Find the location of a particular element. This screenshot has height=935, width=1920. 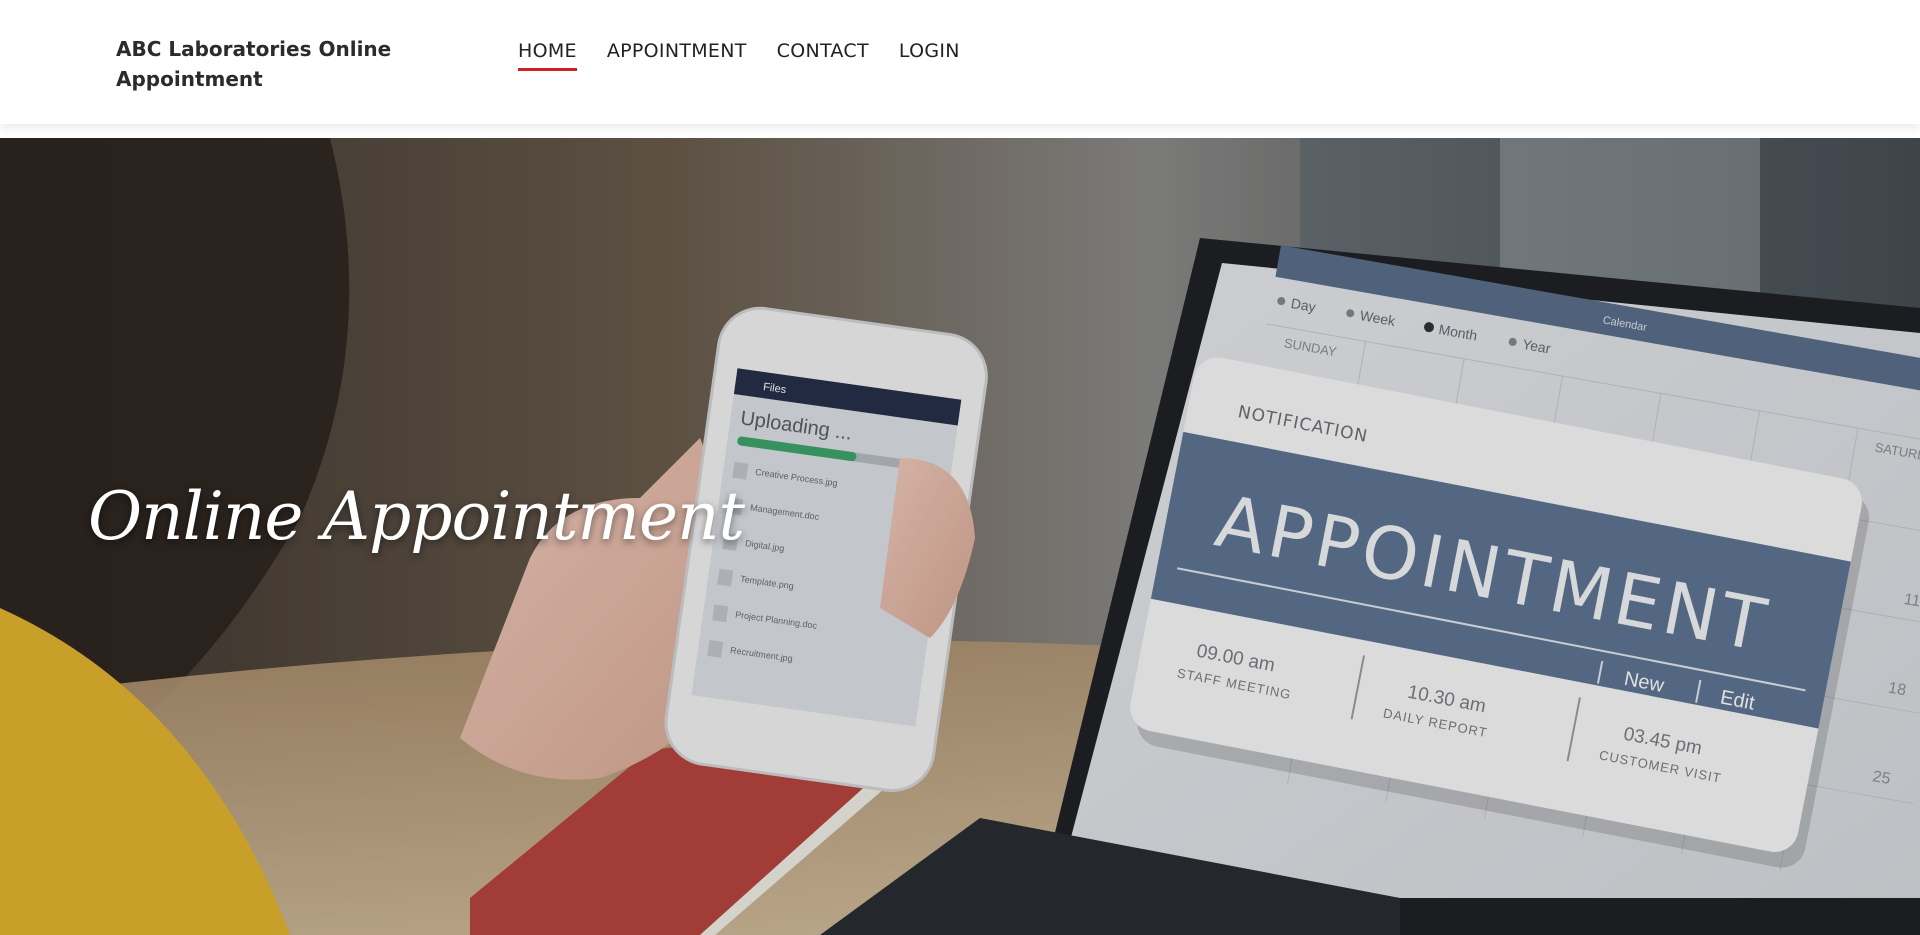

hero-title: Online Appointment is located at coordinates (416, 516).